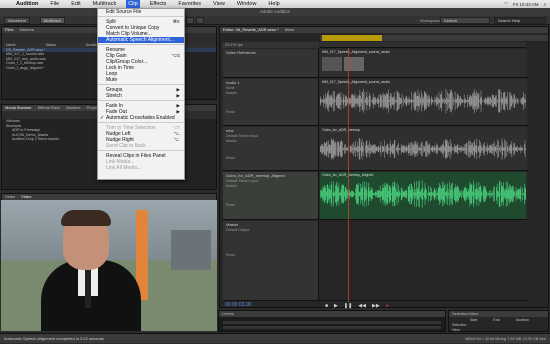 This screenshot has width=550, height=344. Describe the element at coordinates (75, 4) in the screenshot. I see `menu-edit: Edit` at that location.